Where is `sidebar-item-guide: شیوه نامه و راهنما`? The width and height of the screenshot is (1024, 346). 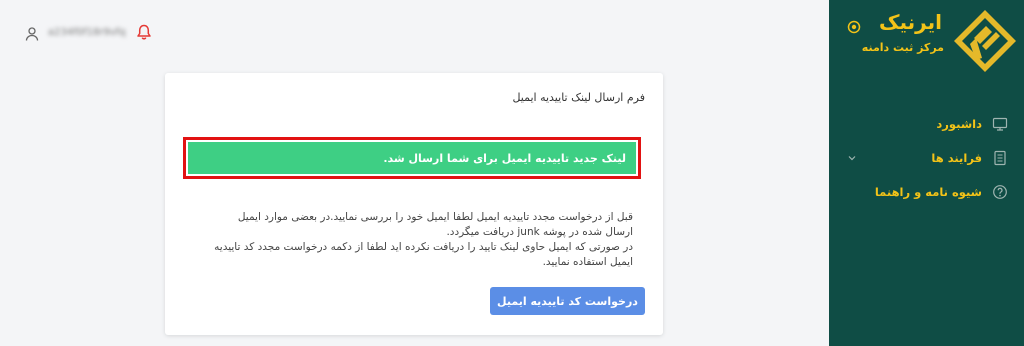
sidebar-item-guide: شیوه نامه و راهنما is located at coordinates (926, 192).